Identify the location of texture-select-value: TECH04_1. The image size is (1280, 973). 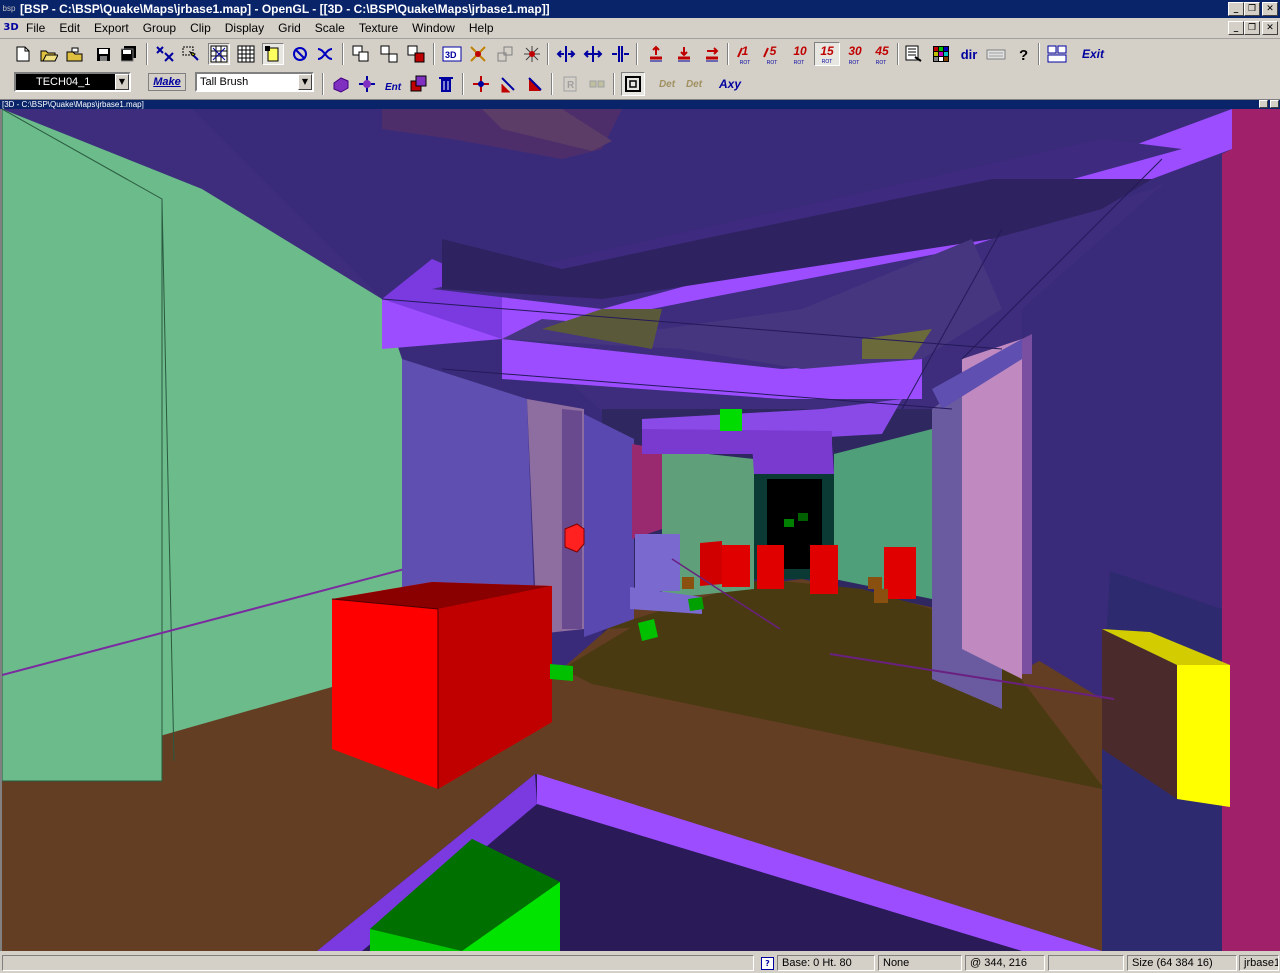
(63, 82).